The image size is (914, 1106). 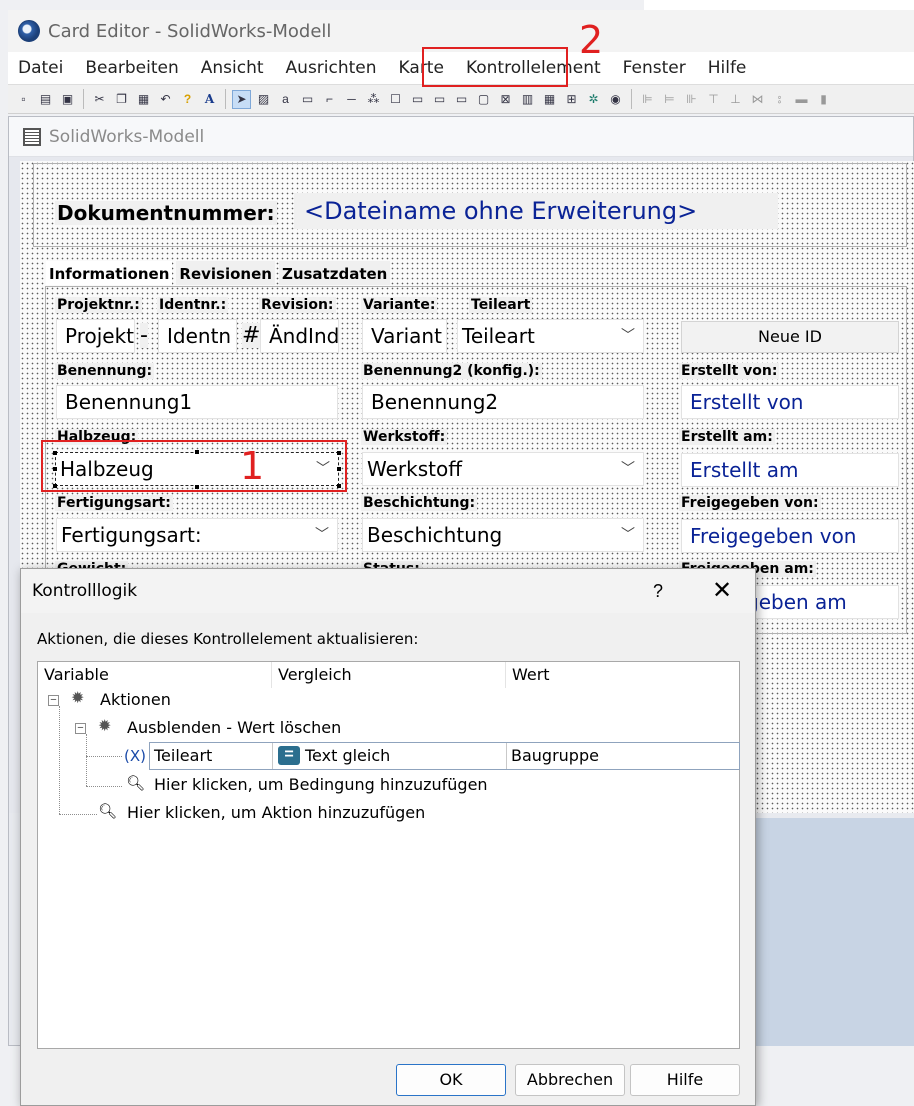 What do you see at coordinates (99, 99) in the screenshot?
I see `cut-icon: ✂` at bounding box center [99, 99].